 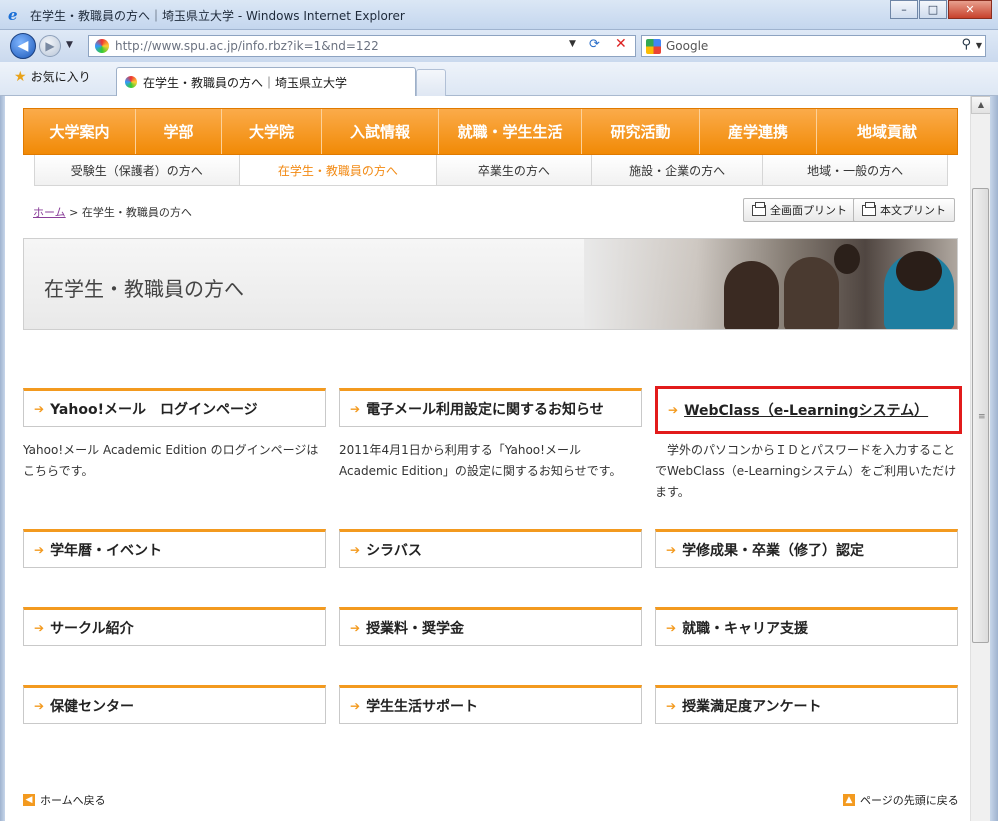 What do you see at coordinates (887, 131) in the screenshot?
I see `gnav-item-community: 地域貢献` at bounding box center [887, 131].